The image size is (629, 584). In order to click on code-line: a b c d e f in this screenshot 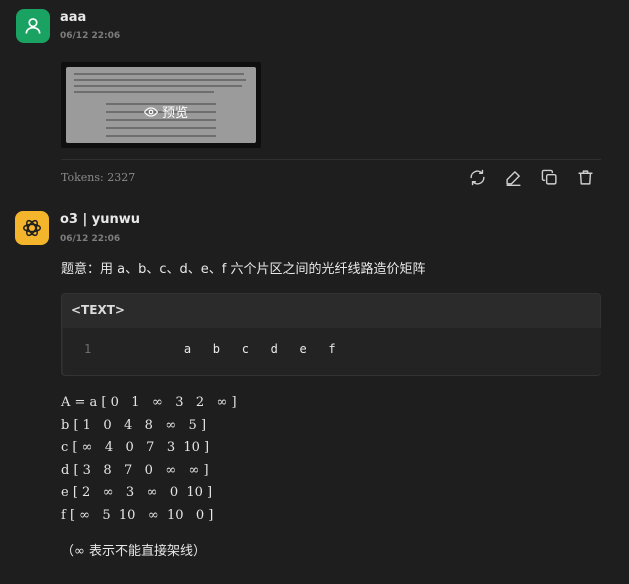, I will do `click(245, 349)`.